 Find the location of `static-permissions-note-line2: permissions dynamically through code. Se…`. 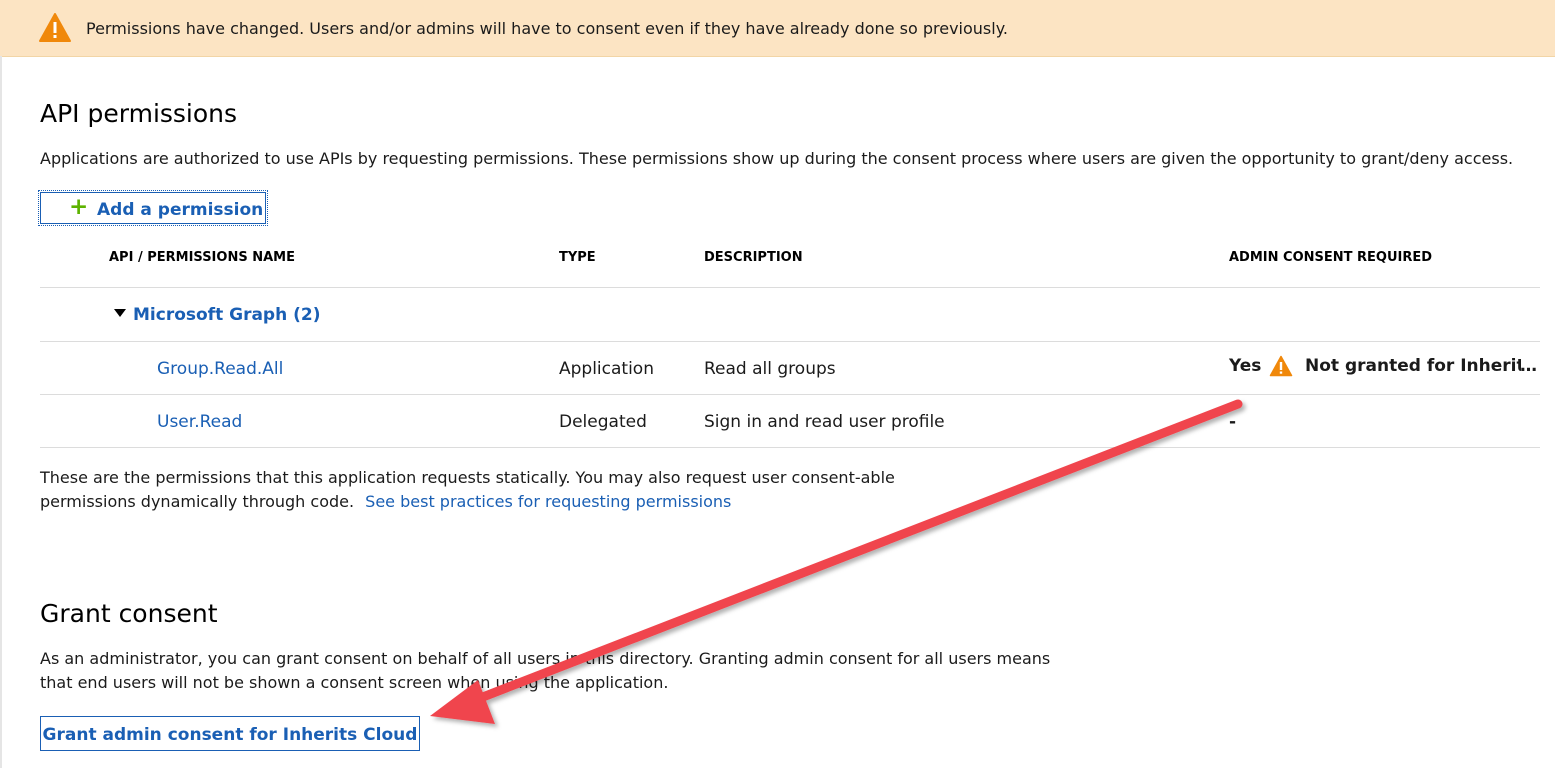

static-permissions-note-line2: permissions dynamically through code. Se… is located at coordinates (385, 501).